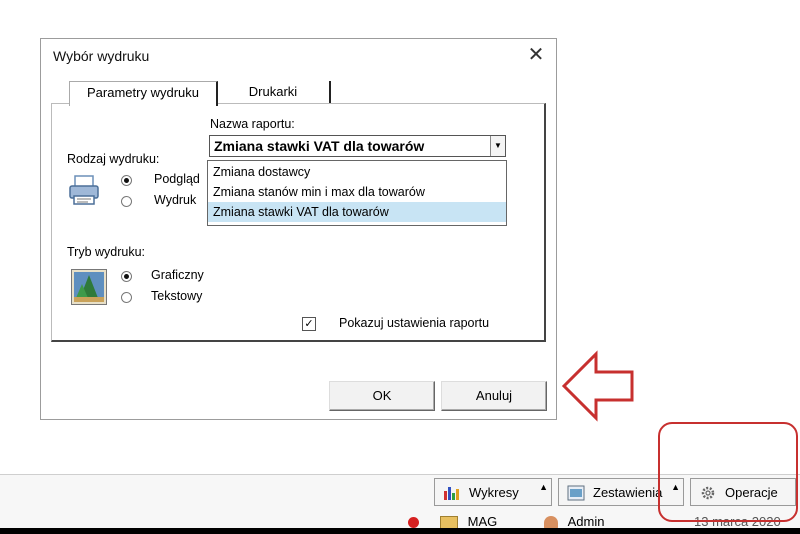 This screenshot has width=800, height=534. What do you see at coordinates (586, 521) in the screenshot?
I see `status-user-label: Admin` at bounding box center [586, 521].